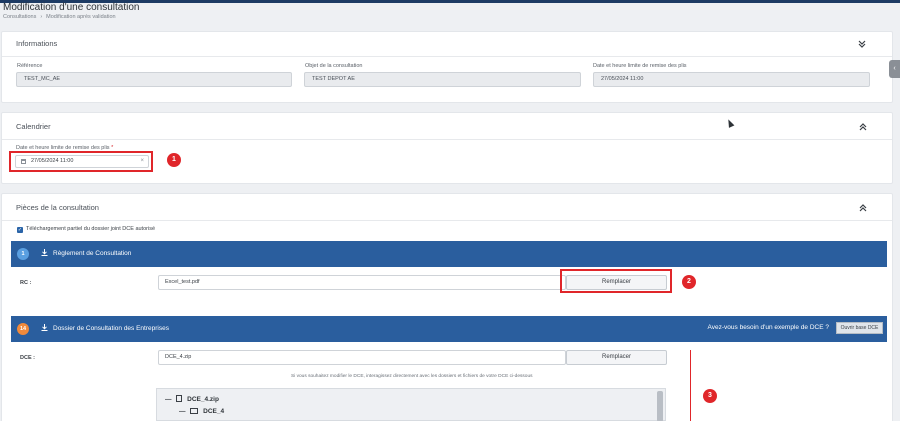  I want to click on page-title: Modification d'une consultation, so click(71, 7).